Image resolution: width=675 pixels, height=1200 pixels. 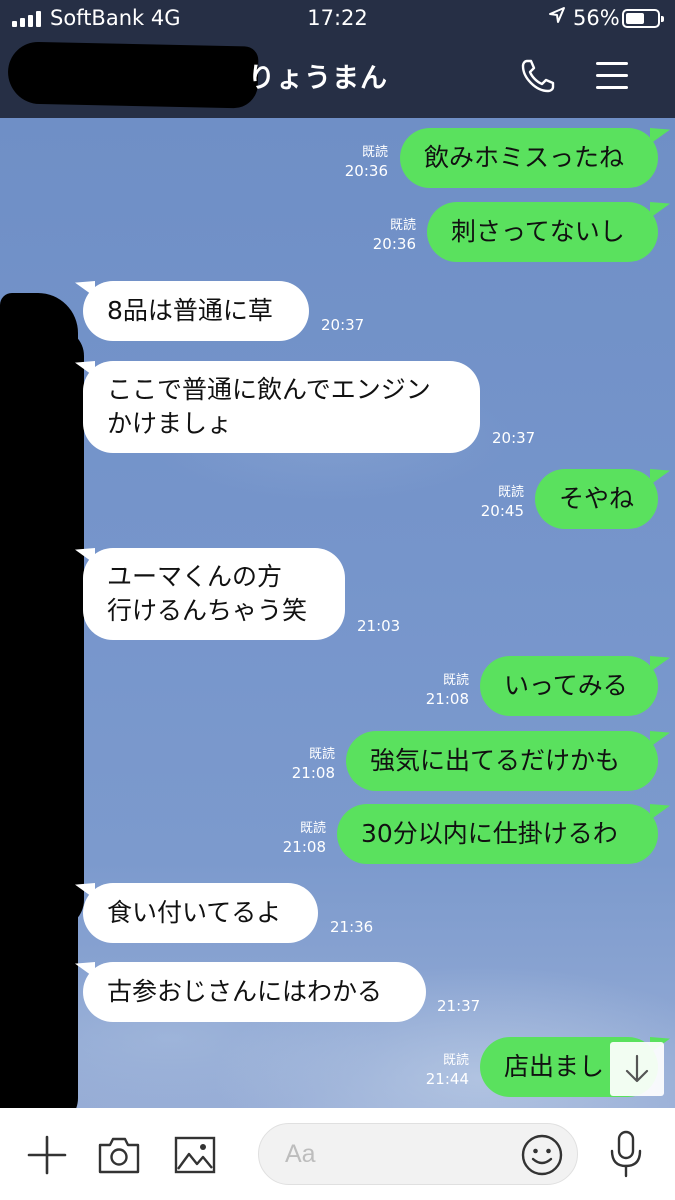 What do you see at coordinates (557, 17) in the screenshot?
I see `location-arrow-icon` at bounding box center [557, 17].